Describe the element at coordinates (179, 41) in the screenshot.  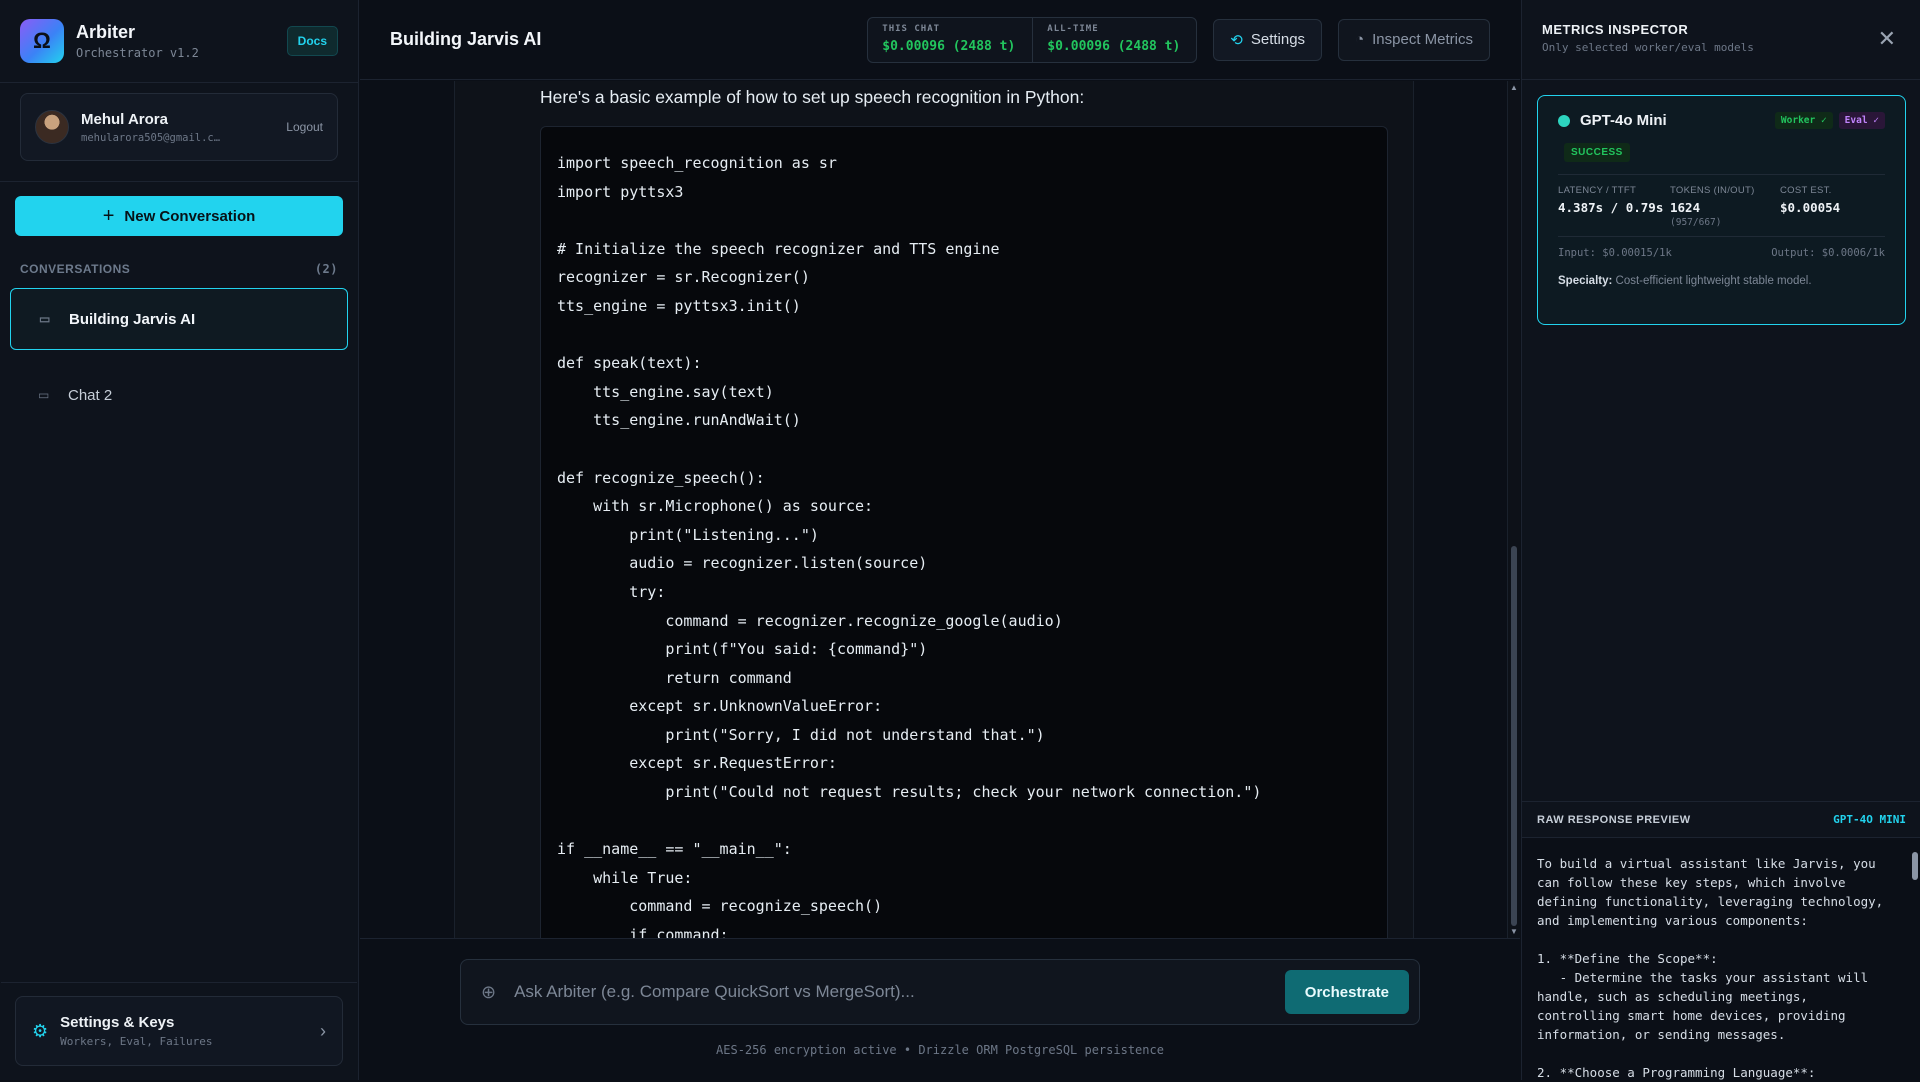
I see `brand-header: Ω Arbiter Orchestrator v1.2 Docs` at that location.